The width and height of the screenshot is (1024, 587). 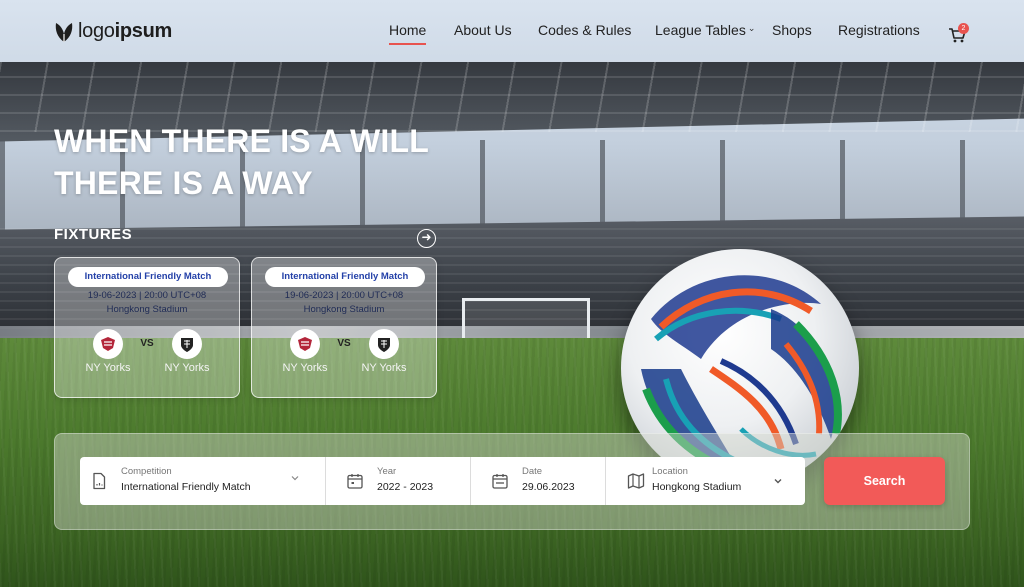 What do you see at coordinates (483, 30) in the screenshot?
I see `nav-item-about-us: About Us` at bounding box center [483, 30].